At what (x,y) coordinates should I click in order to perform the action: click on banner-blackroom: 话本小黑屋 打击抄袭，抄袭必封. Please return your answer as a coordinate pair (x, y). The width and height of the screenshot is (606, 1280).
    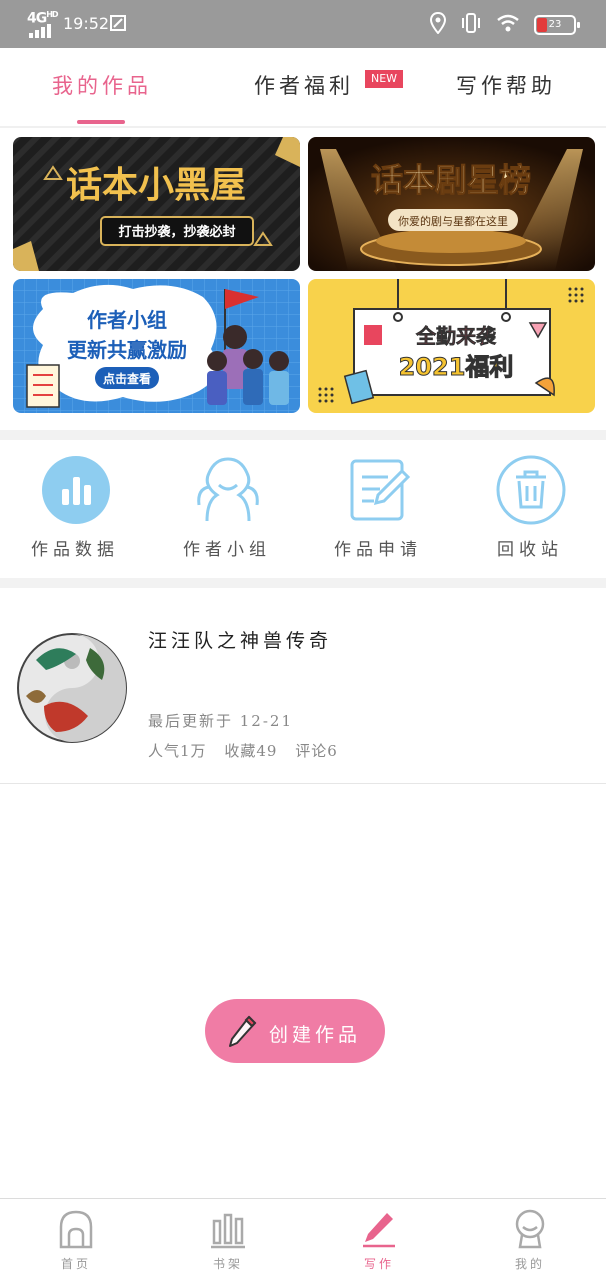
    Looking at the image, I should click on (156, 204).